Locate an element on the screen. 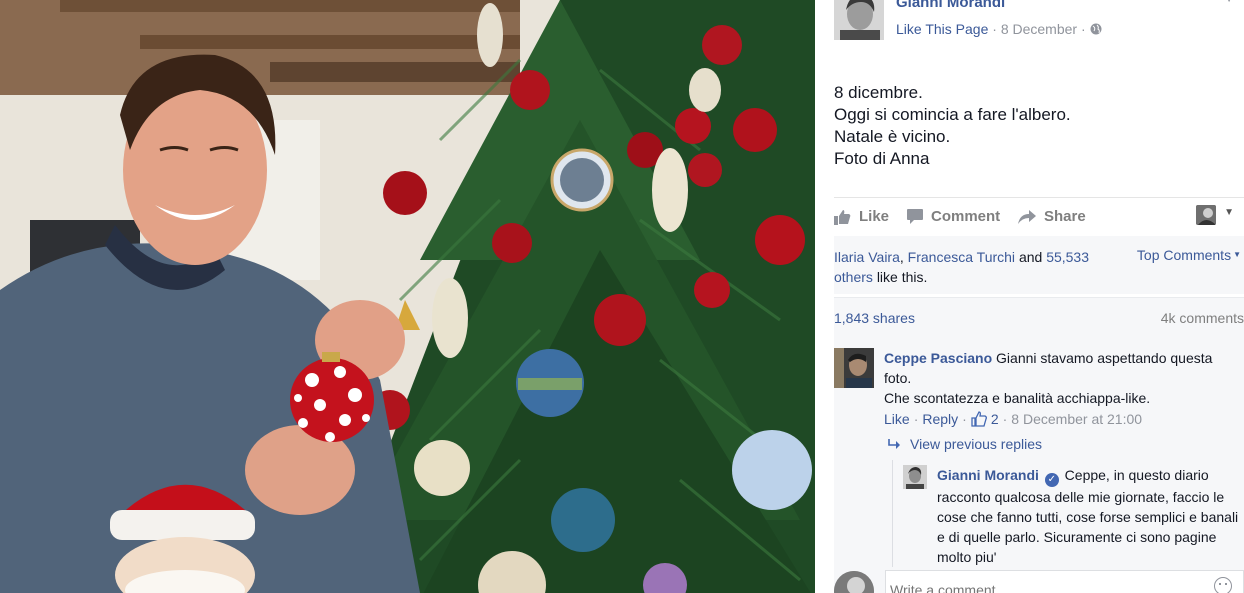 The width and height of the screenshot is (1244, 593). like-label: Like is located at coordinates (874, 216).